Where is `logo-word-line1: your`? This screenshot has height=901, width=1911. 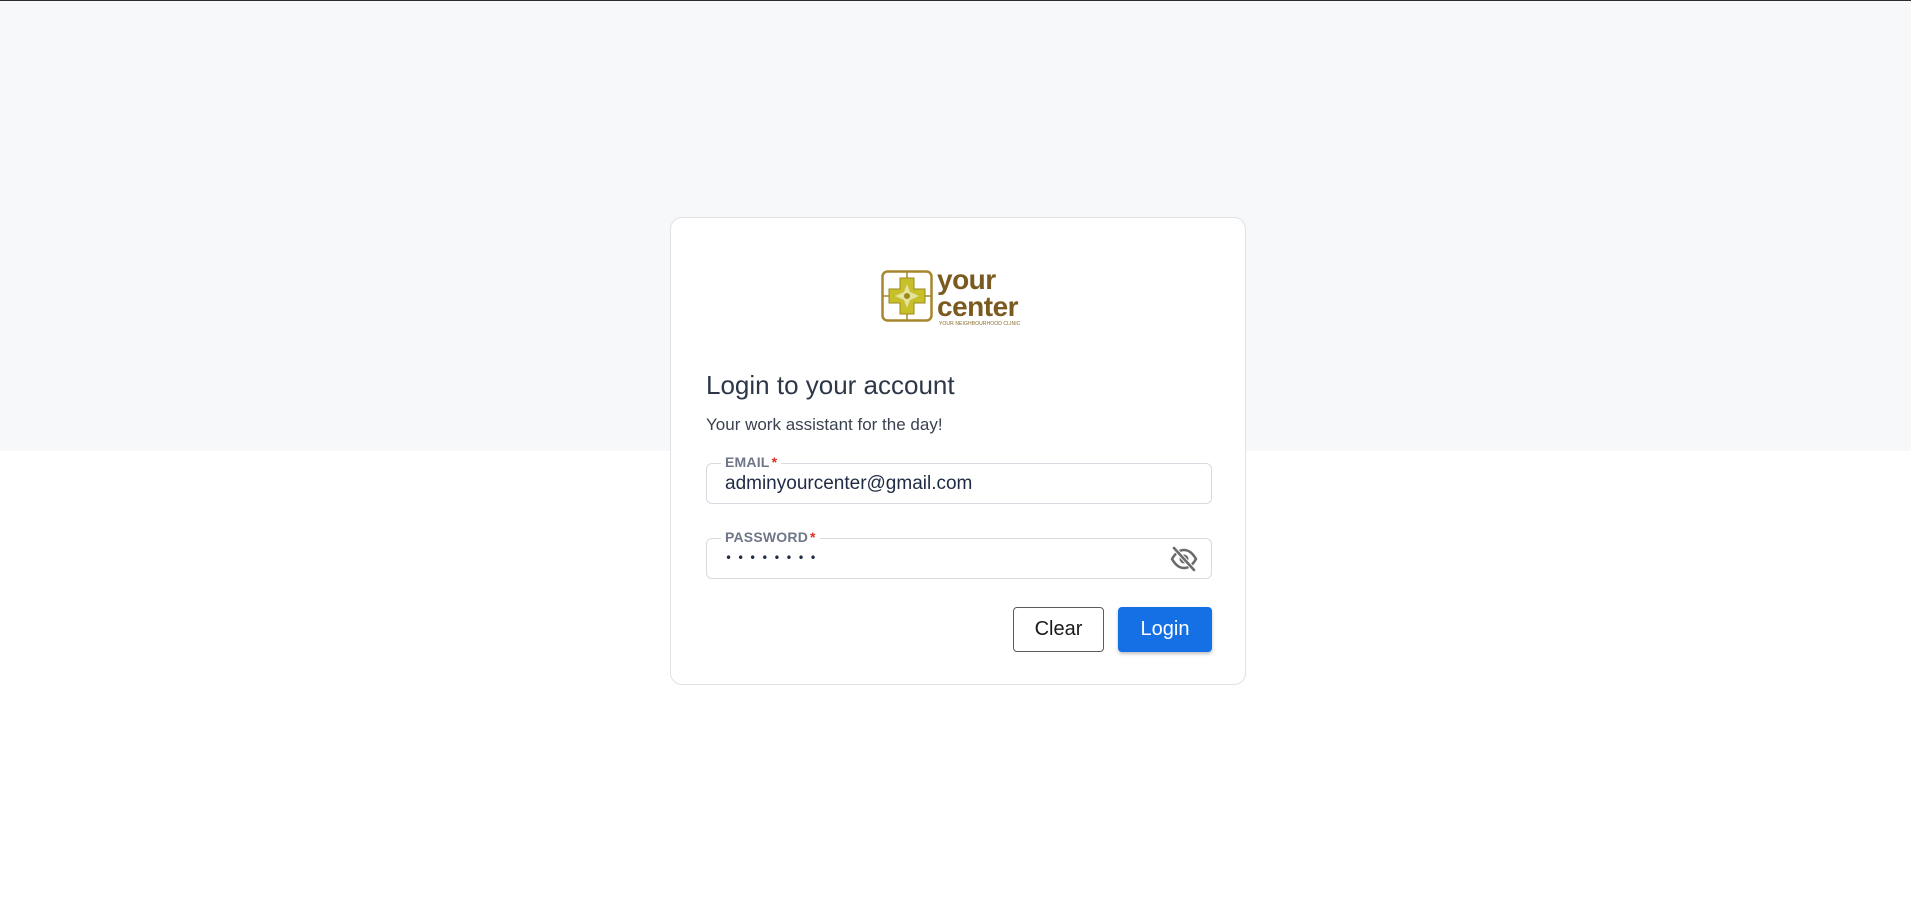 logo-word-line1: your is located at coordinates (966, 279).